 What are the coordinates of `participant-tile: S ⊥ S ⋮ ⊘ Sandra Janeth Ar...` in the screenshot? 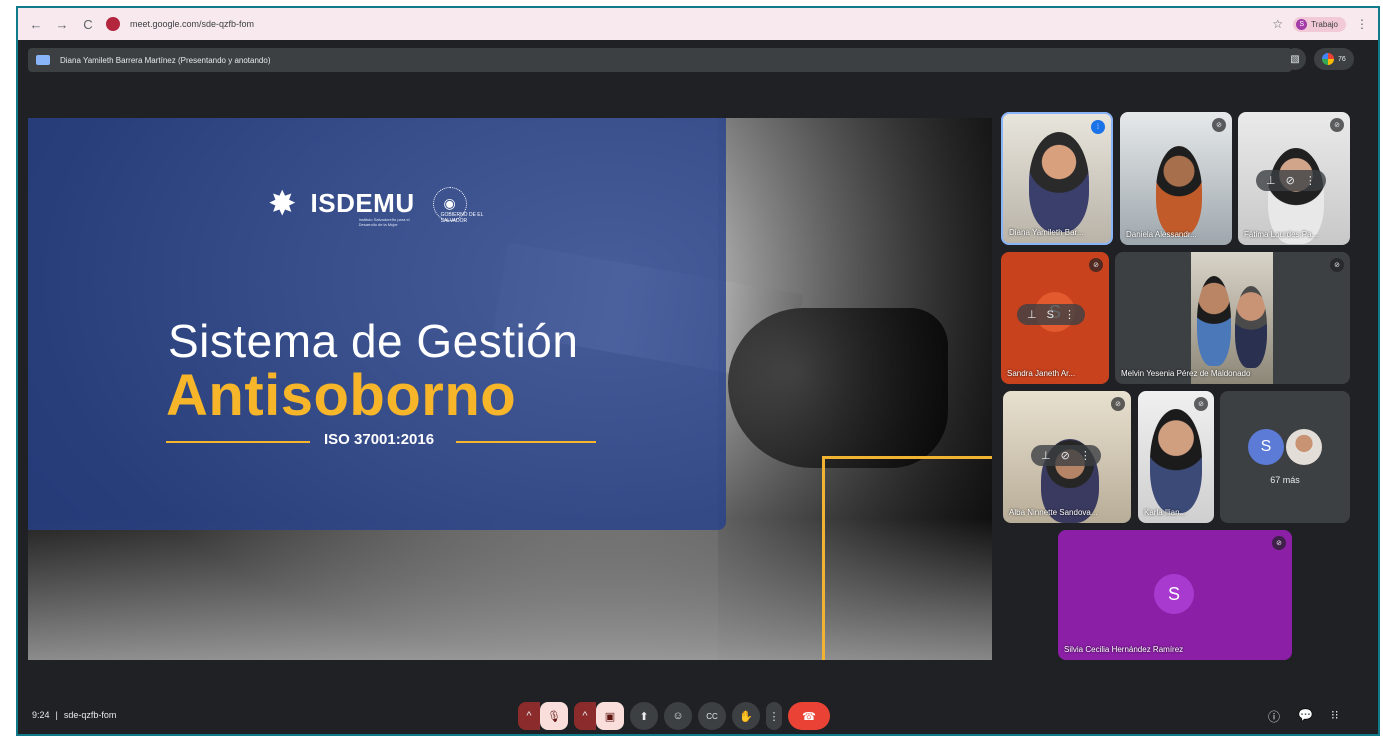 It's located at (1055, 318).